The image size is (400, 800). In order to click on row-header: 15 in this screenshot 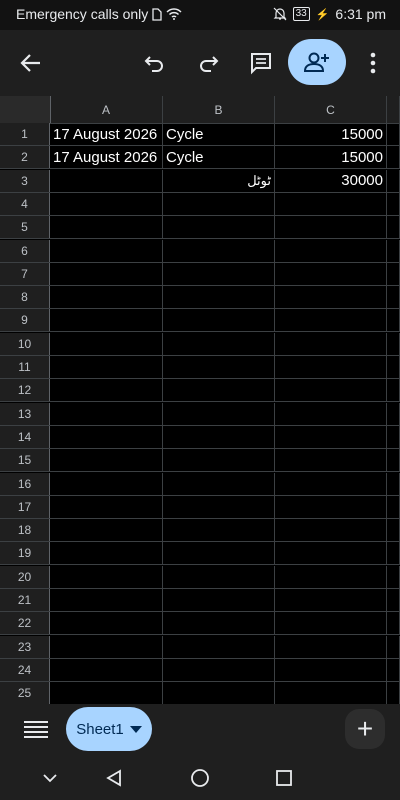, I will do `click(25, 460)`.